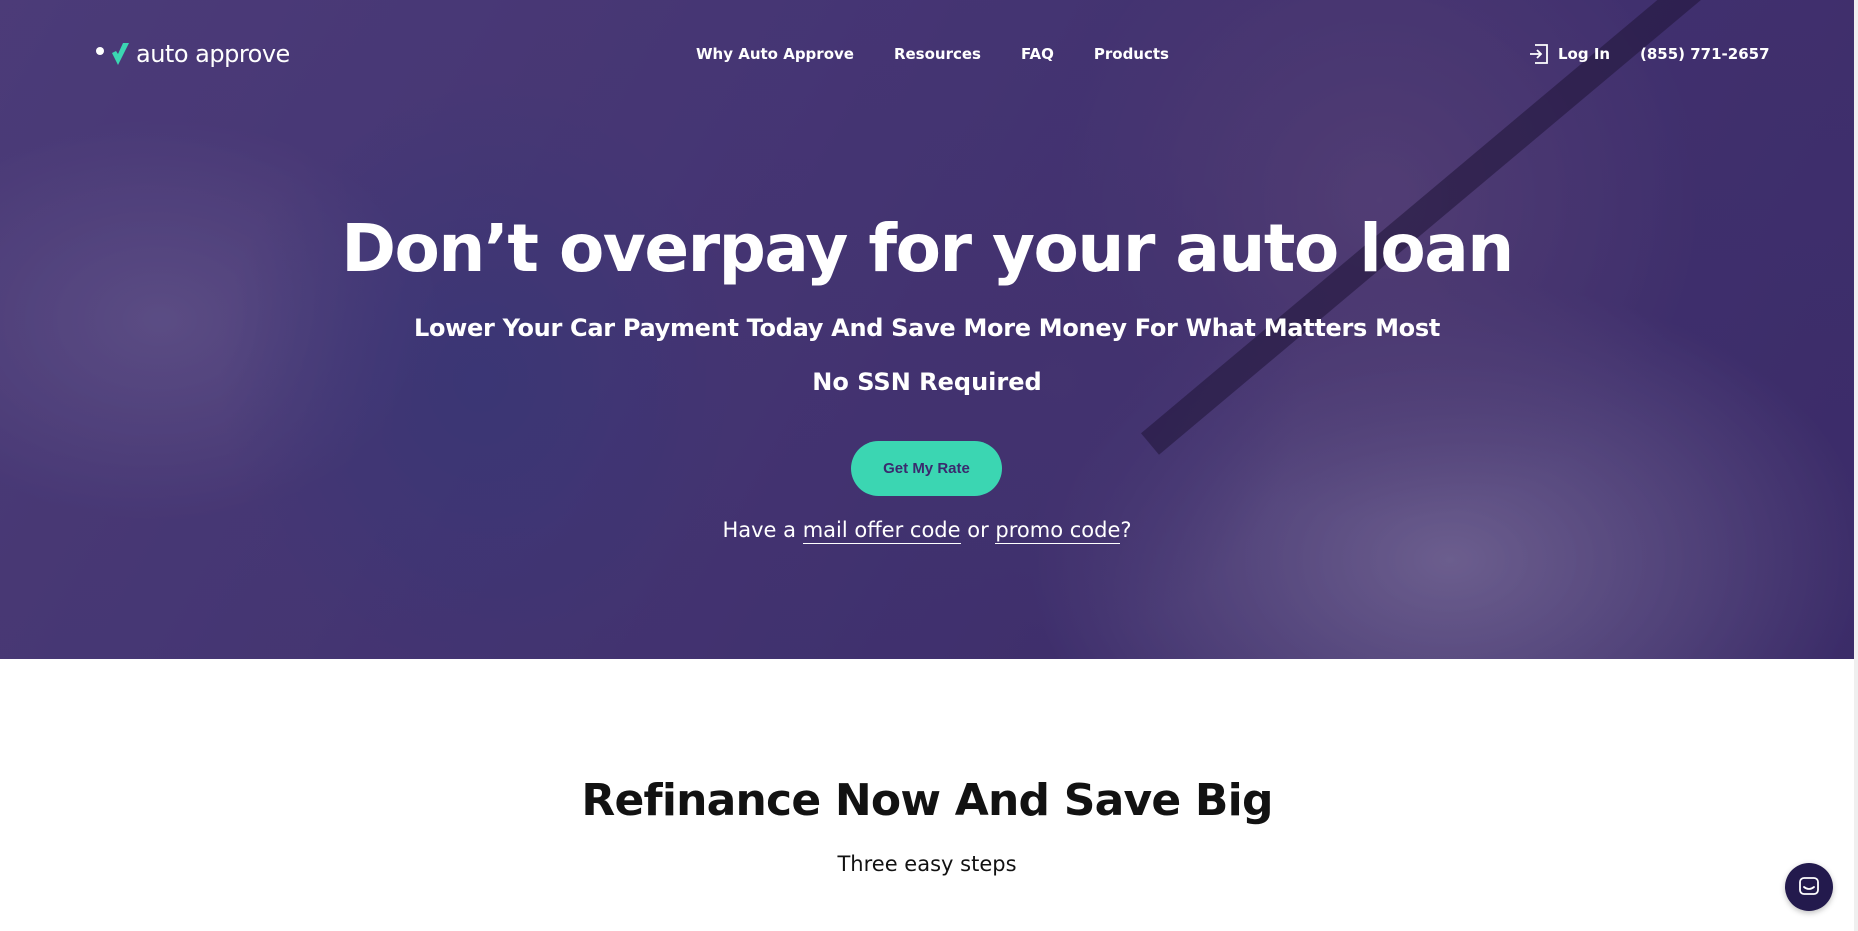  I want to click on get-my-rate-button: Get My Rate, so click(926, 468).